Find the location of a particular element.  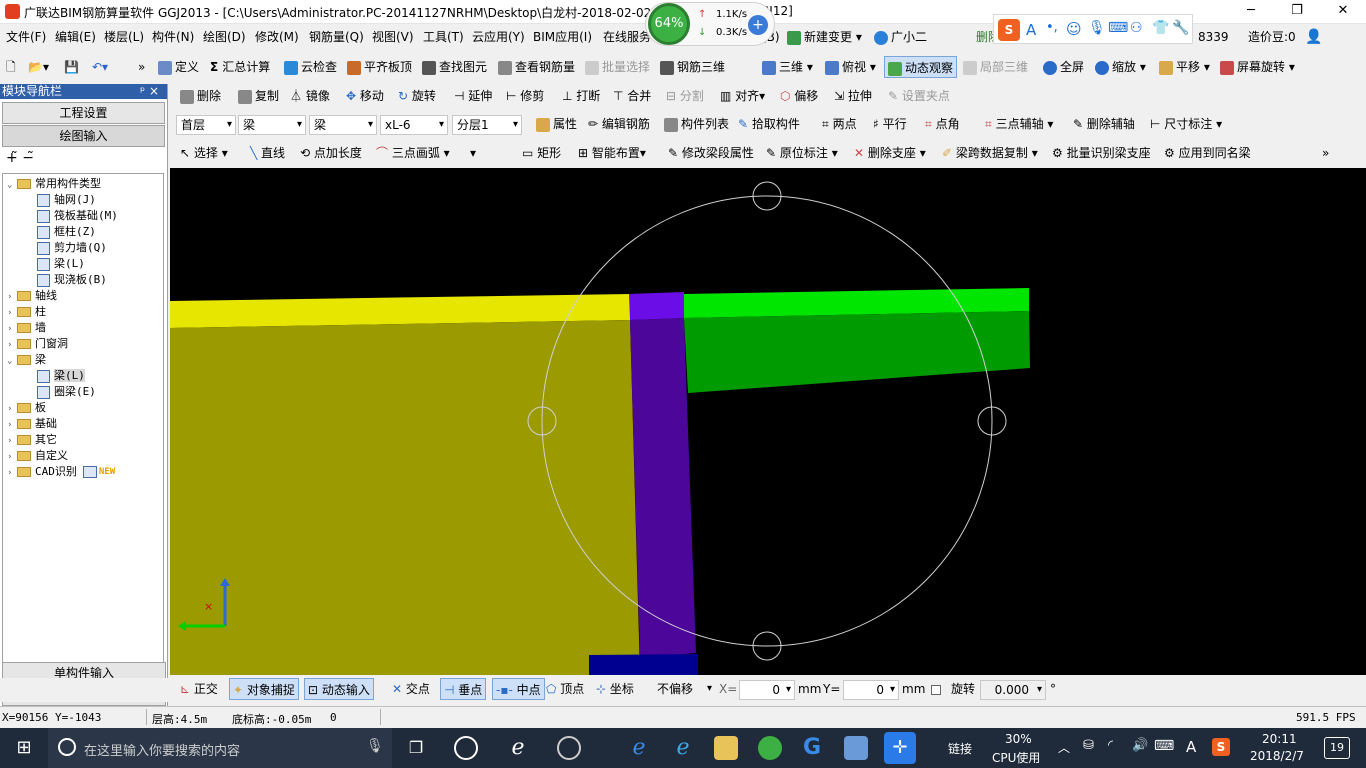

net-speed-widget: 64% ↑ 1.1K/s ↓ 0.3K/s + is located at coordinates (710, 24).